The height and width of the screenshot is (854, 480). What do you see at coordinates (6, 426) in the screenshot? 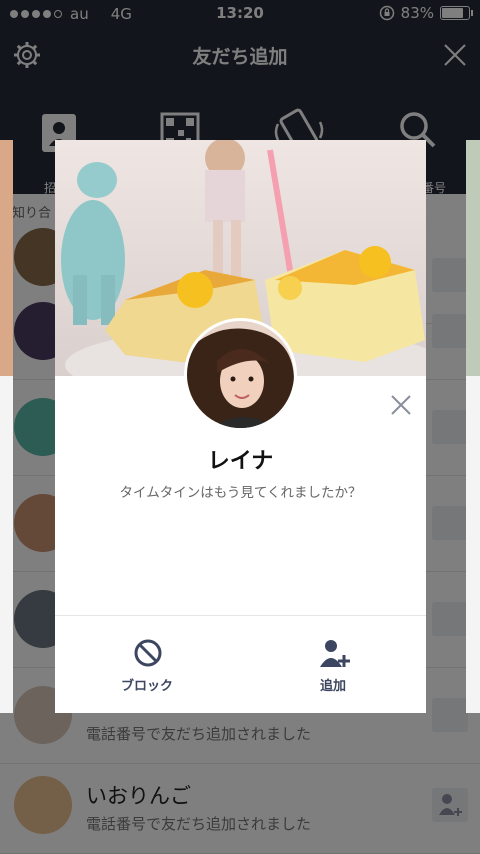
I see `previous-profile-card` at bounding box center [6, 426].